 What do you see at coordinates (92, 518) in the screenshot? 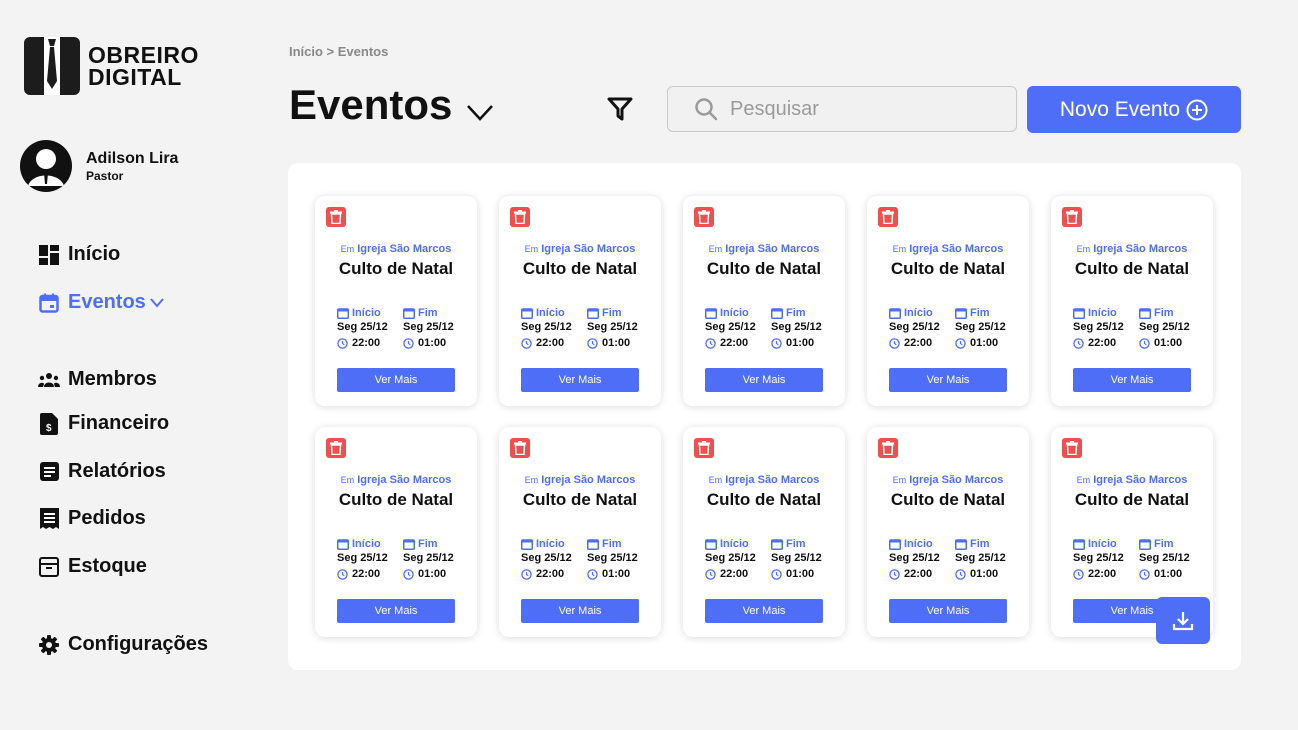
I see `sidebar-item-pedidos: Pedidos` at bounding box center [92, 518].